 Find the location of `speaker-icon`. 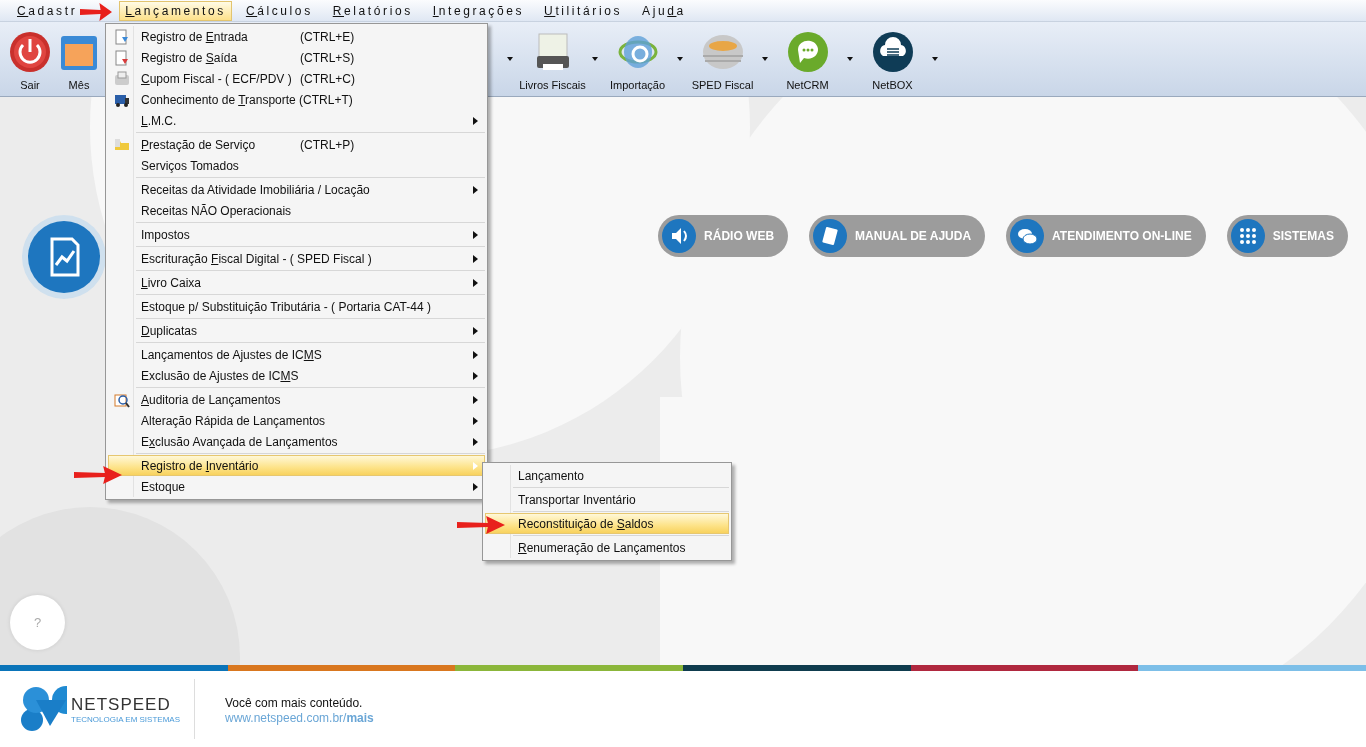

speaker-icon is located at coordinates (679, 236).